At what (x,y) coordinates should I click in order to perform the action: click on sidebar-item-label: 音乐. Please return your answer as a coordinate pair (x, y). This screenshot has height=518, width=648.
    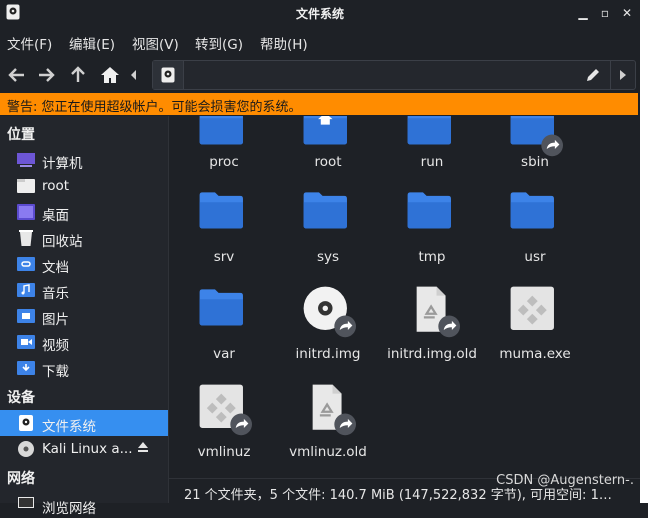
    Looking at the image, I should click on (55, 294).